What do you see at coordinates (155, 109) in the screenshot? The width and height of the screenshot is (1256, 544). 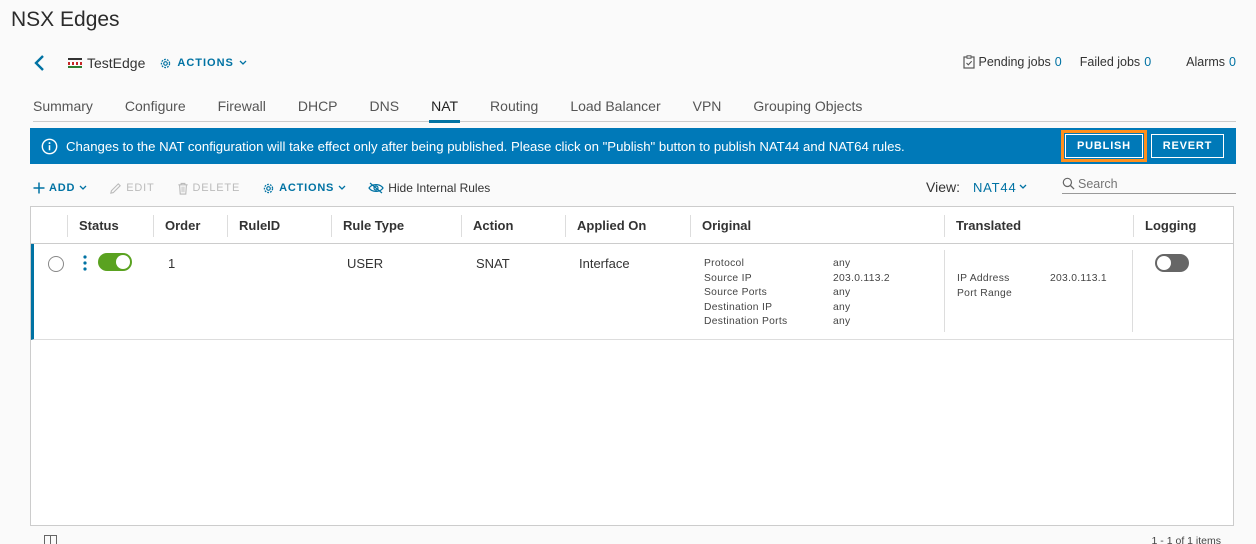 I see `tab-configure: Configure` at bounding box center [155, 109].